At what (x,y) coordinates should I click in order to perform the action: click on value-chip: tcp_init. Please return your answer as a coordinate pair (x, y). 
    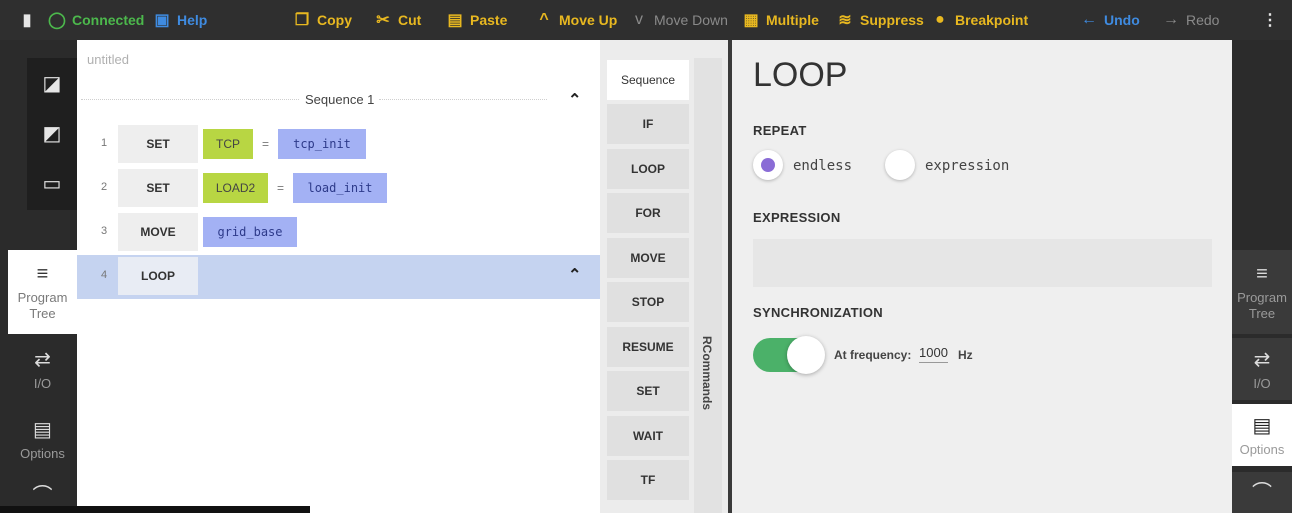
    Looking at the image, I should click on (322, 144).